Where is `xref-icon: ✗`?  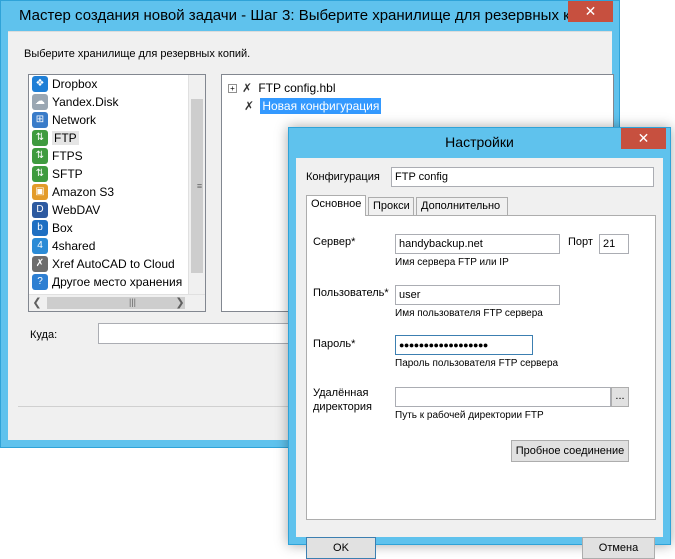 xref-icon: ✗ is located at coordinates (40, 264).